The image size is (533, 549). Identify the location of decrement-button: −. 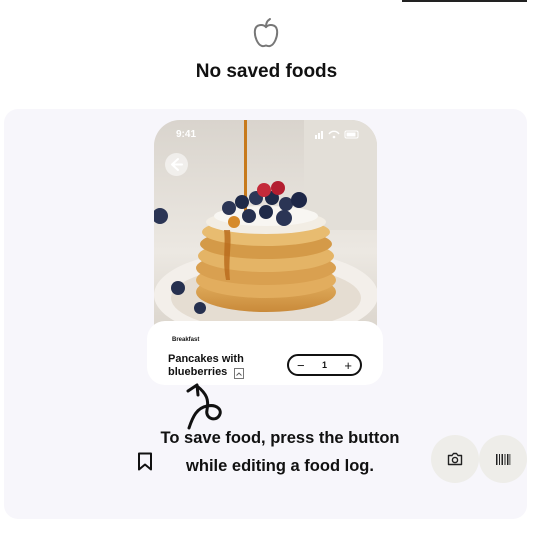
(301, 365).